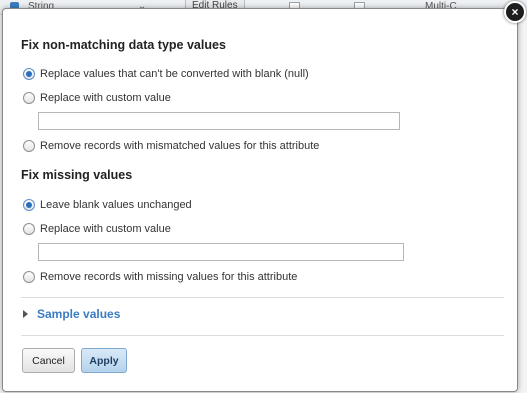  What do you see at coordinates (77, 175) in the screenshot?
I see `missing-section-title: Fix missing values` at bounding box center [77, 175].